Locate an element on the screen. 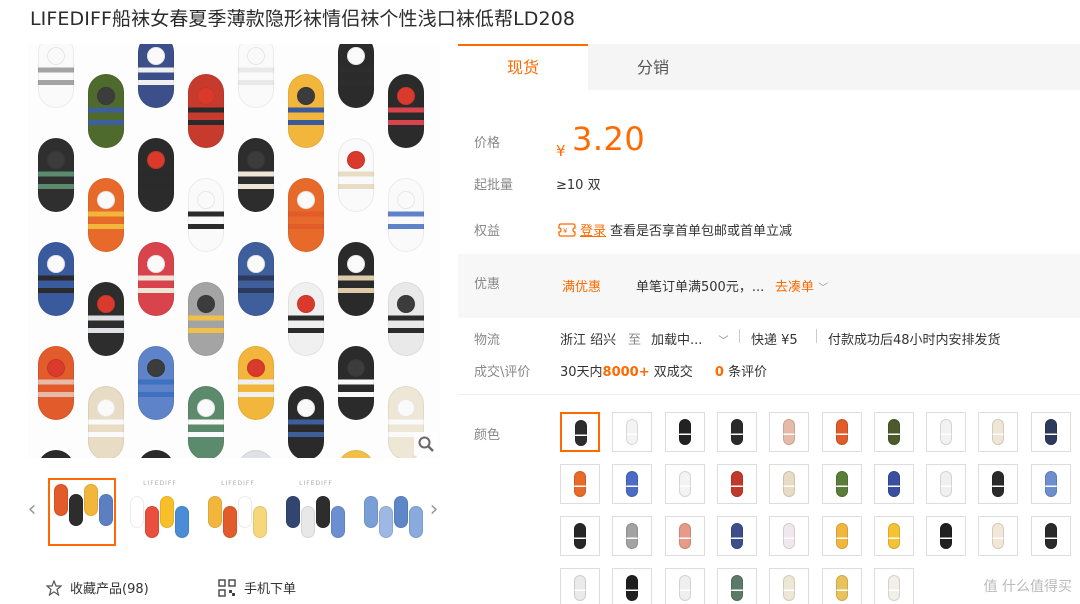 The height and width of the screenshot is (604, 1080). tab-in-stock: 现货 is located at coordinates (523, 67).